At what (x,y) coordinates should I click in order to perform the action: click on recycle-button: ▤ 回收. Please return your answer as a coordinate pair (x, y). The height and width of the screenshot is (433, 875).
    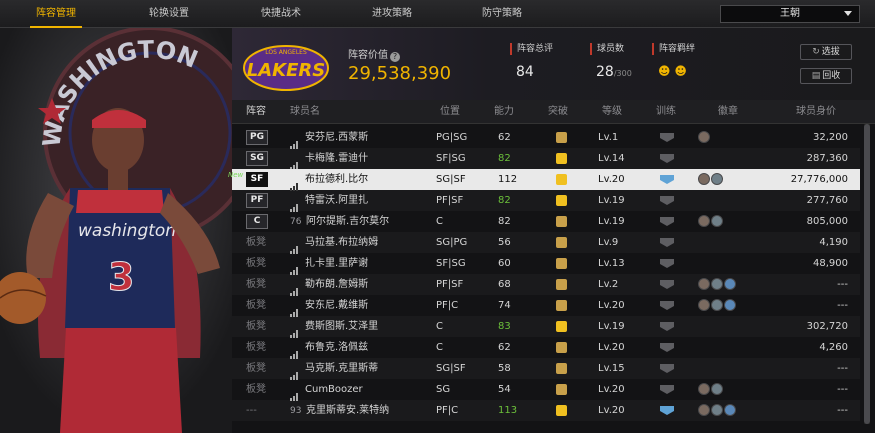
    Looking at the image, I should click on (826, 76).